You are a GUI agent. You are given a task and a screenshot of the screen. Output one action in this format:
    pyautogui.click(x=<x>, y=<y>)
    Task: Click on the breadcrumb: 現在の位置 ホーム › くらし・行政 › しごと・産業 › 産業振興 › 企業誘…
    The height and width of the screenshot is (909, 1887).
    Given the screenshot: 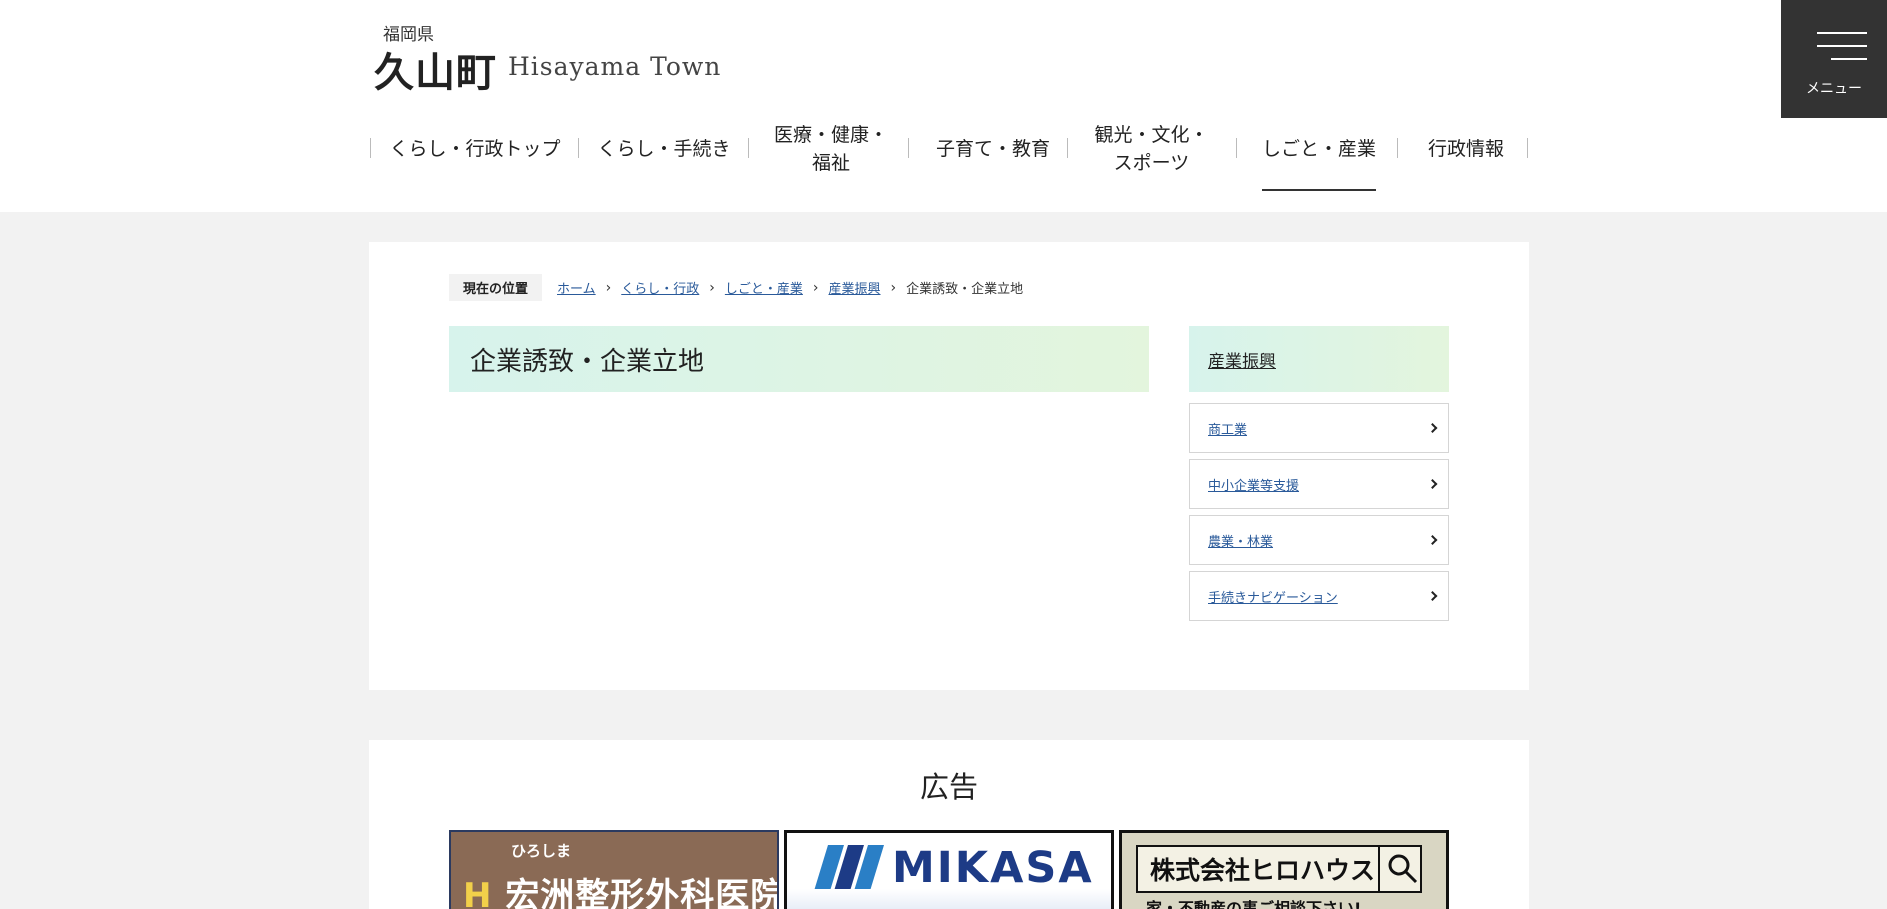 What is the action you would take?
    pyautogui.click(x=736, y=287)
    